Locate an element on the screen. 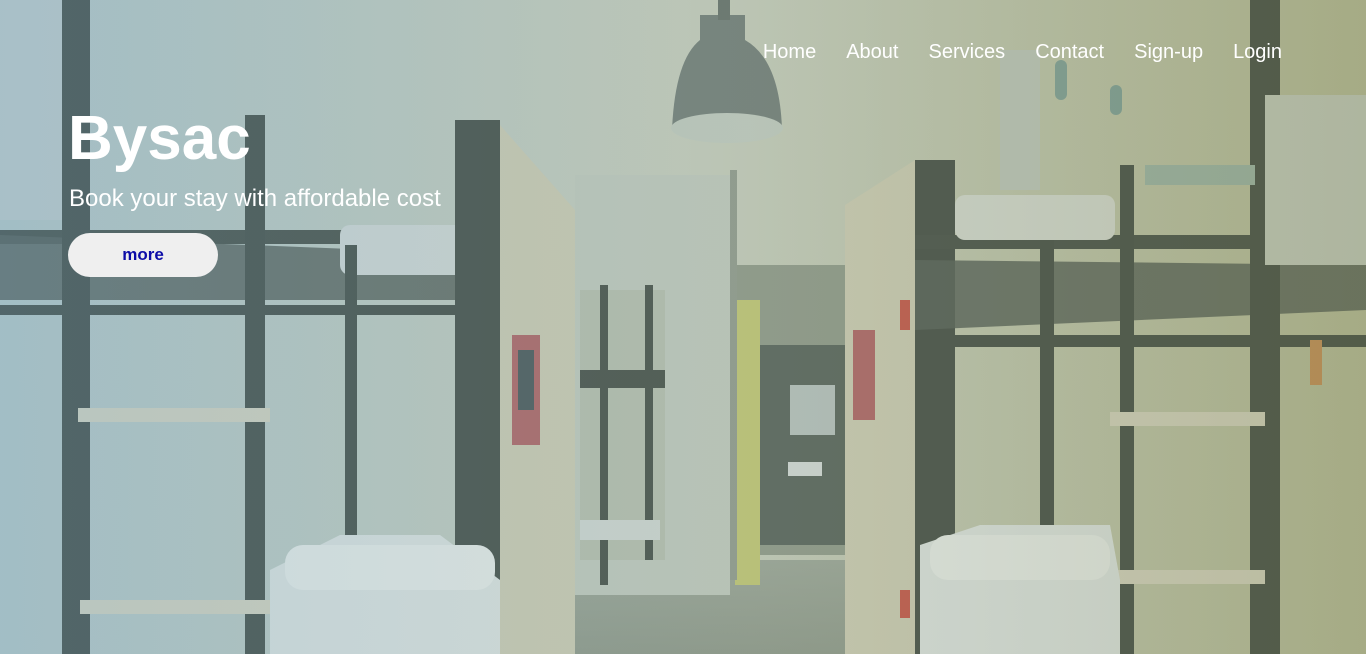  nav-link-about: About is located at coordinates (872, 52).